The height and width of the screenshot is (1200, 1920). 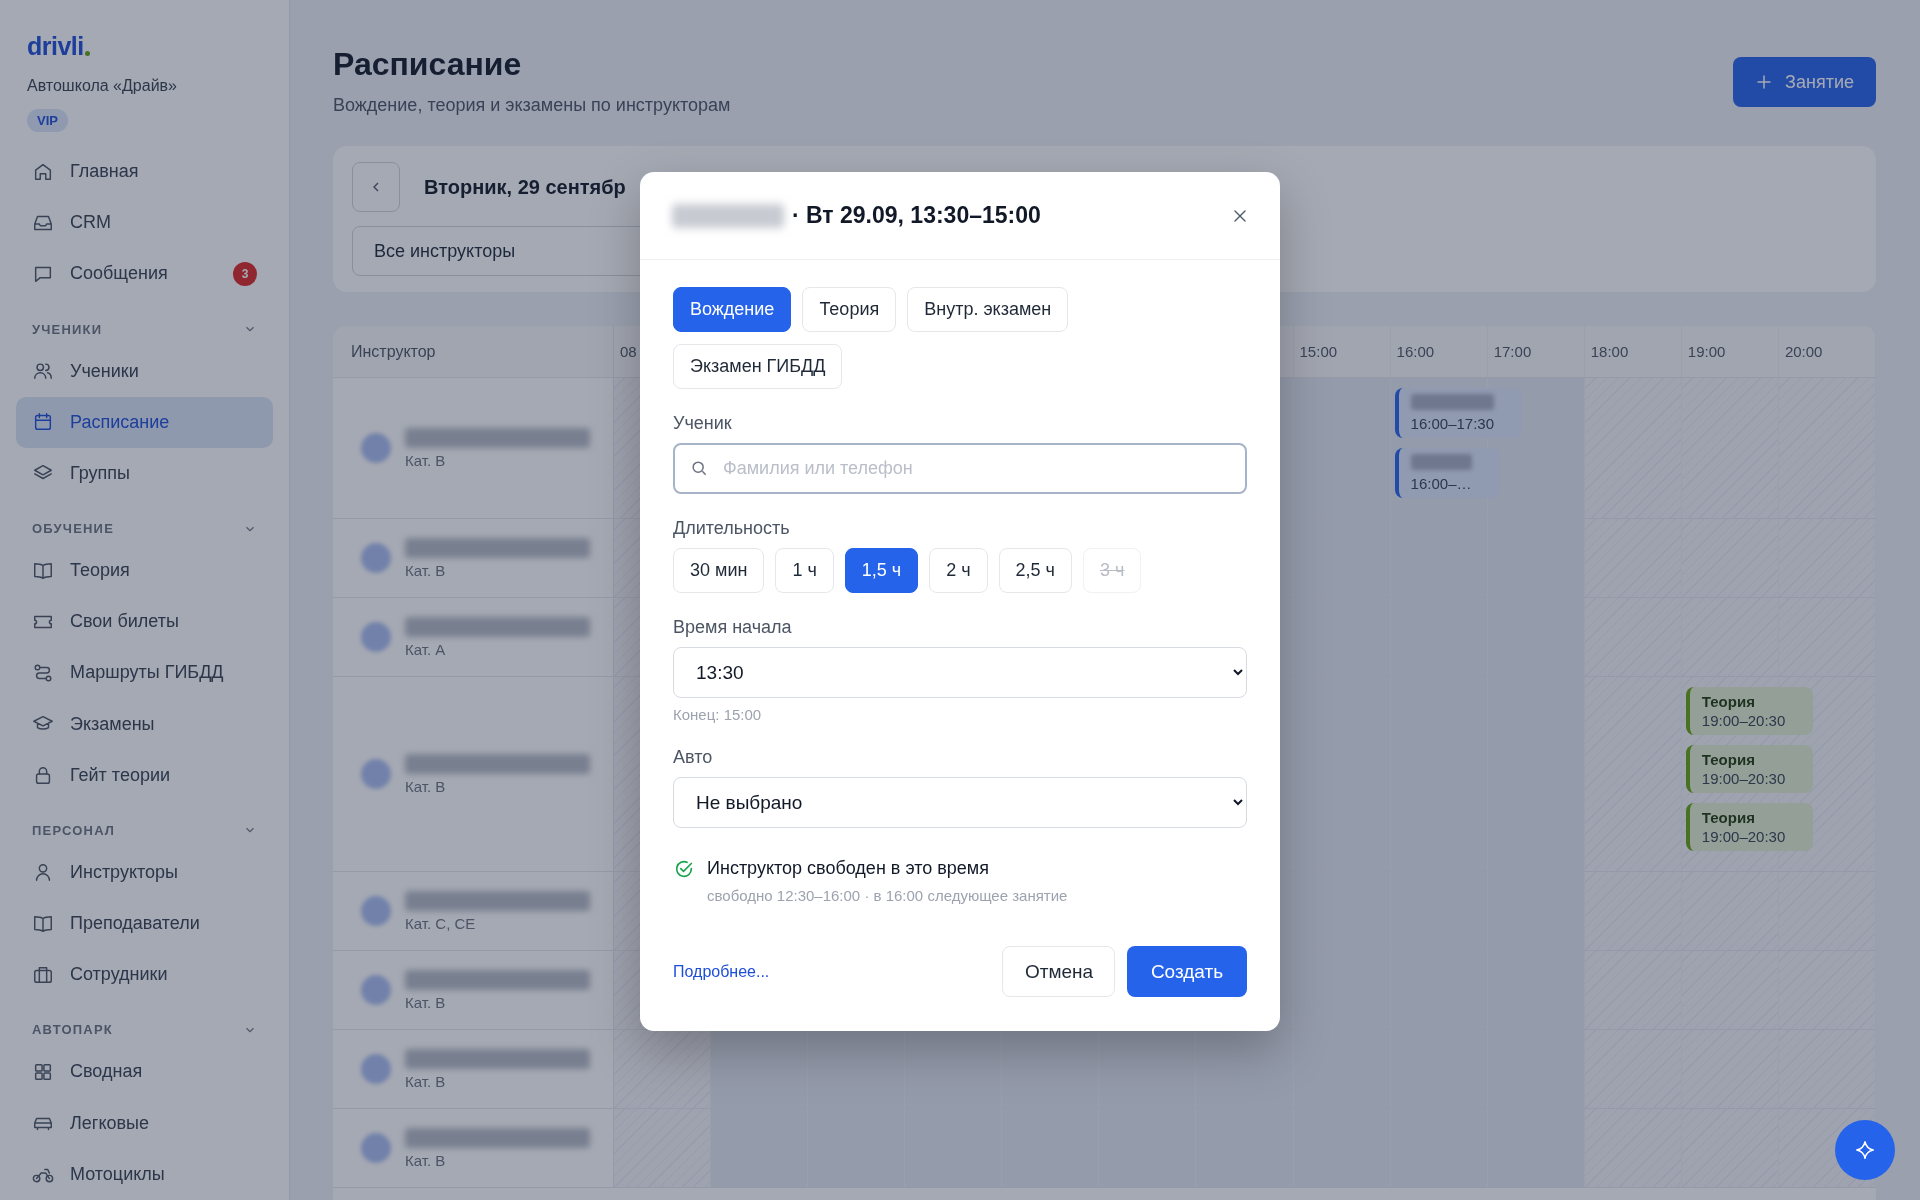 I want to click on duration-option: 2,5 ч, so click(x=1035, y=570).